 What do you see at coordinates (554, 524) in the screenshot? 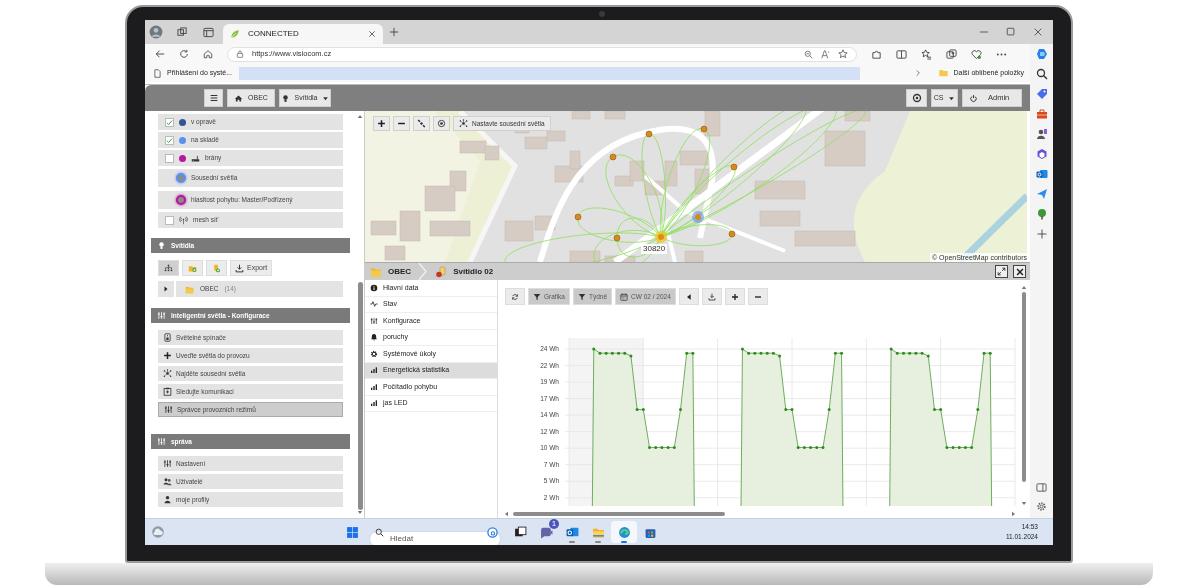
I see `notification-badge: 1` at bounding box center [554, 524].